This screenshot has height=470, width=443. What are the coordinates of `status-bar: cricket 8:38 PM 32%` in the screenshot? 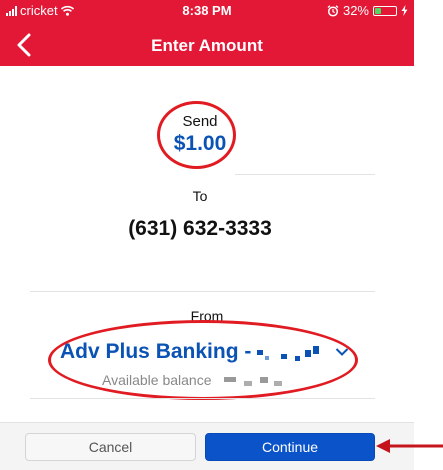 It's located at (207, 10).